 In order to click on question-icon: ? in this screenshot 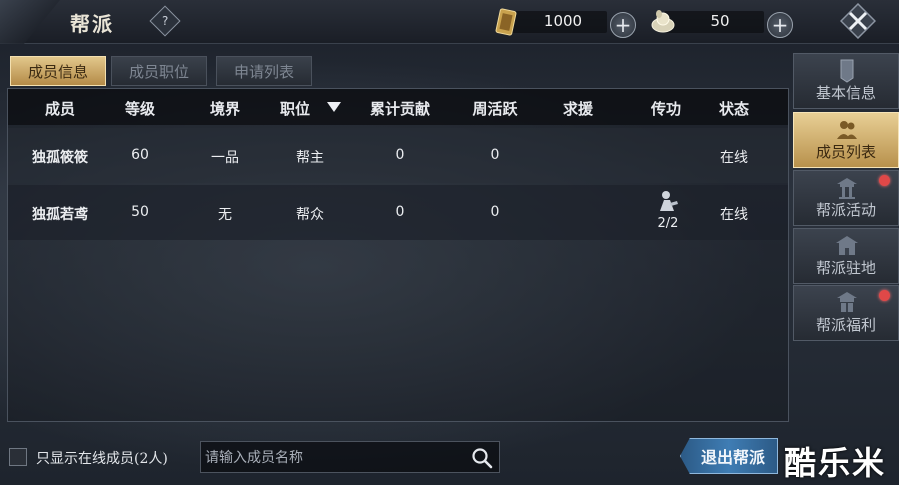, I will do `click(165, 21)`.